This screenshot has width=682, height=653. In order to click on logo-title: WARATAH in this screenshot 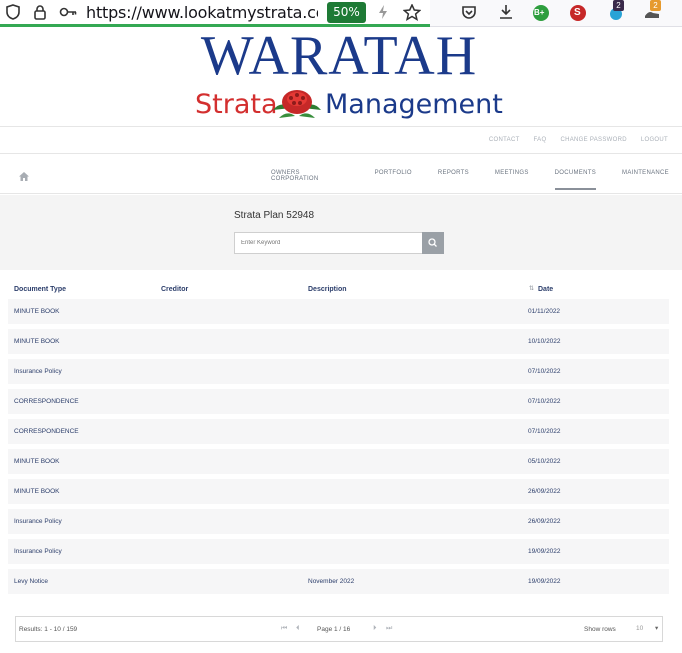, I will do `click(339, 56)`.